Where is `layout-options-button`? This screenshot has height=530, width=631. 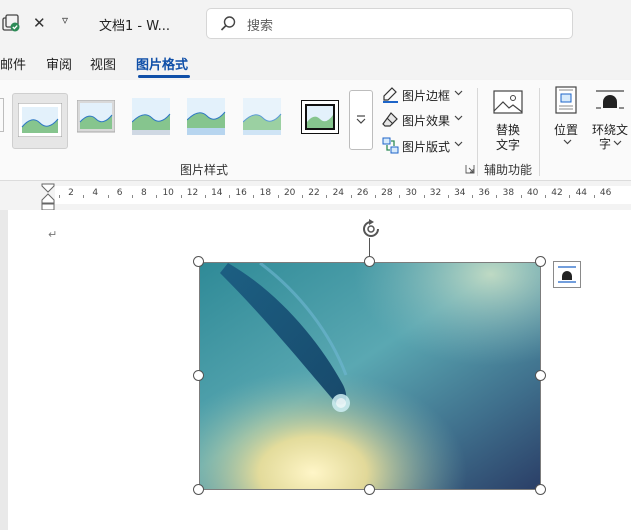 layout-options-button is located at coordinates (567, 274).